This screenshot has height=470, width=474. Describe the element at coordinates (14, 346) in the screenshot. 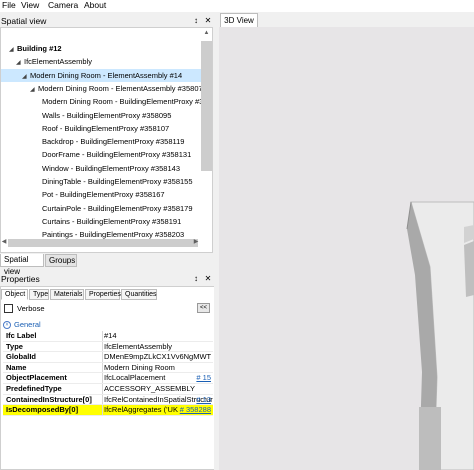

I see `property-key: Type` at that location.